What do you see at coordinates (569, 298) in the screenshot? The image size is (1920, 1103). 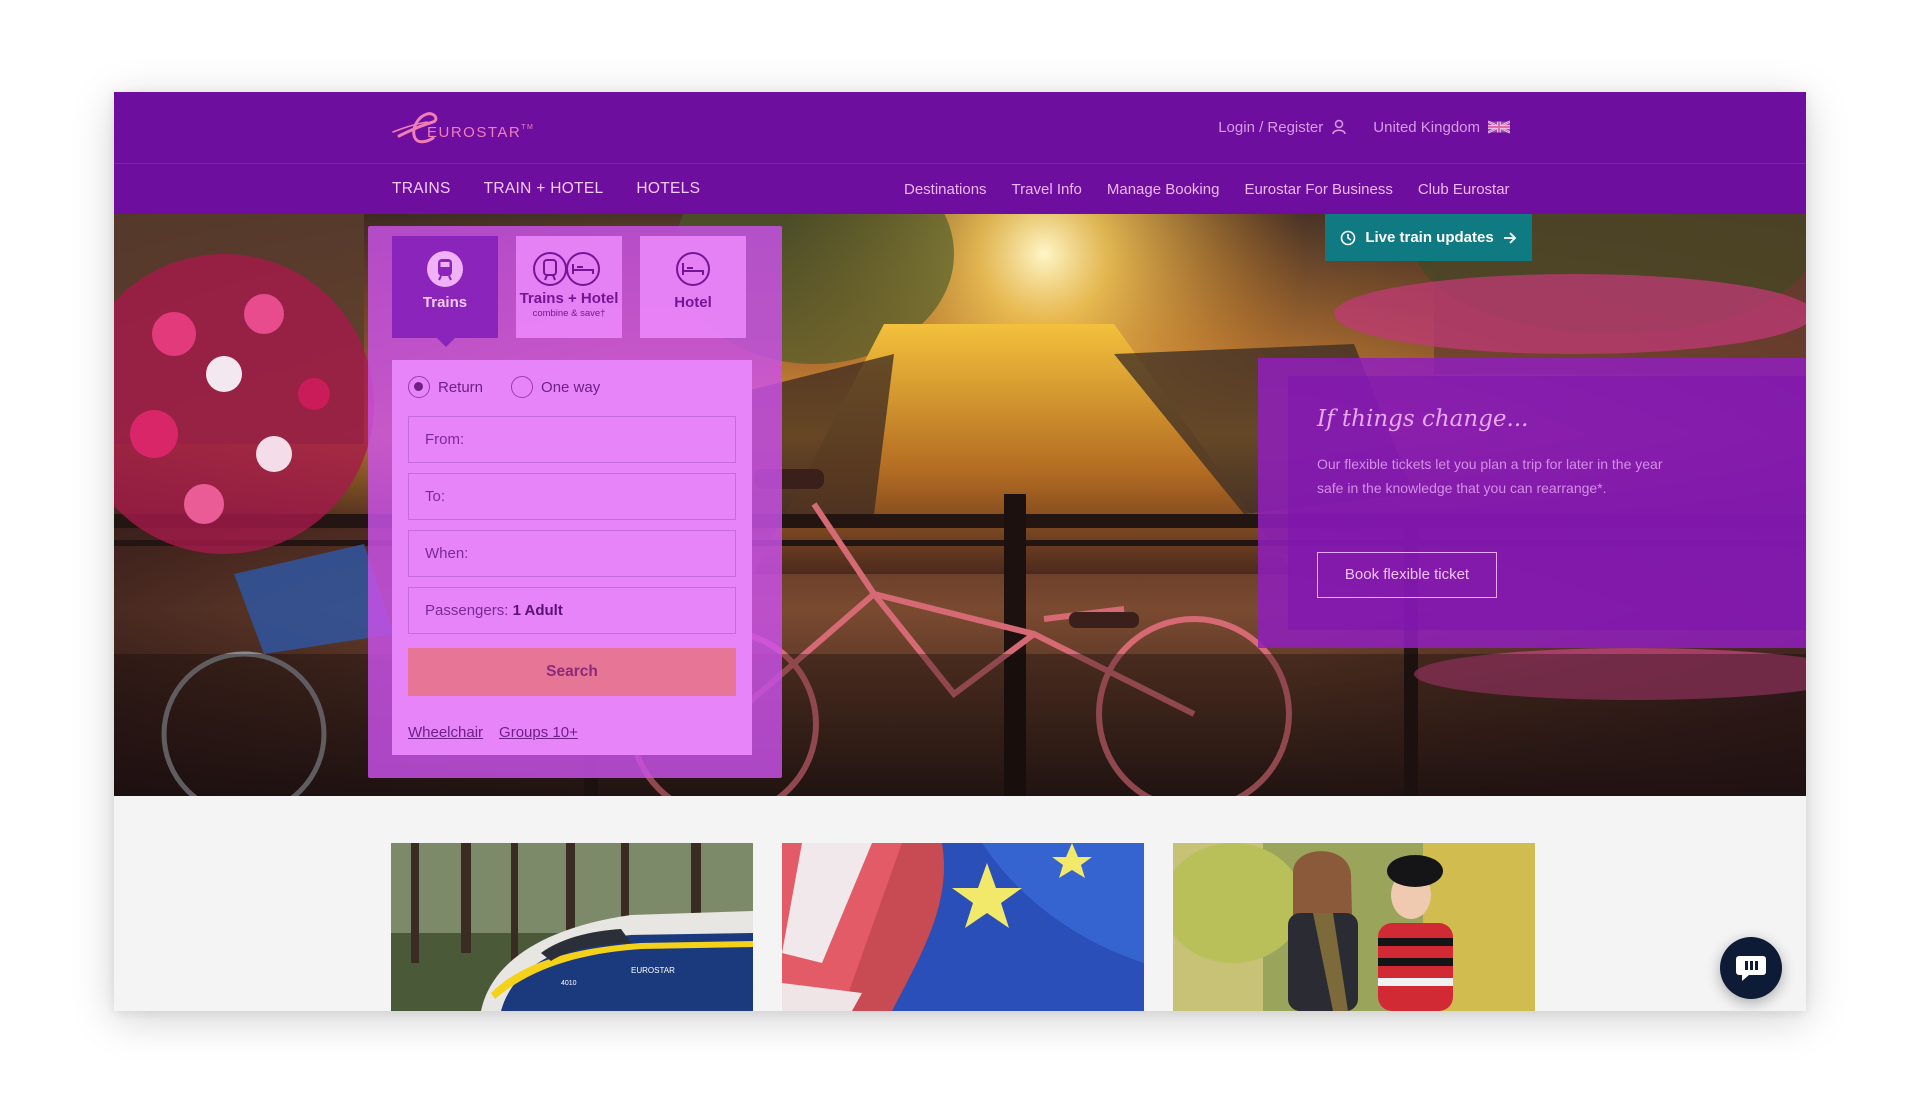 I see `tab-trains-hotel-label: Trains + Hotel` at bounding box center [569, 298].